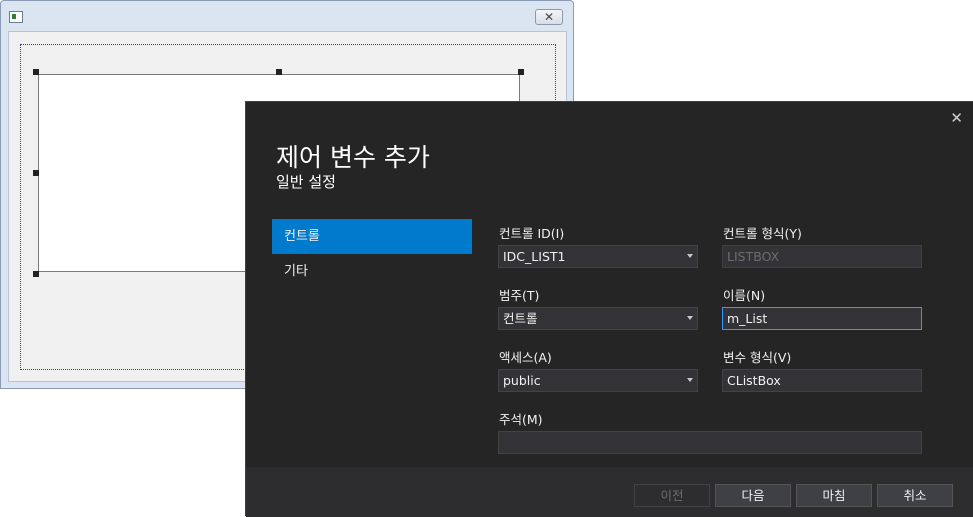 The width and height of the screenshot is (973, 517). I want to click on access-combo: public, so click(598, 380).